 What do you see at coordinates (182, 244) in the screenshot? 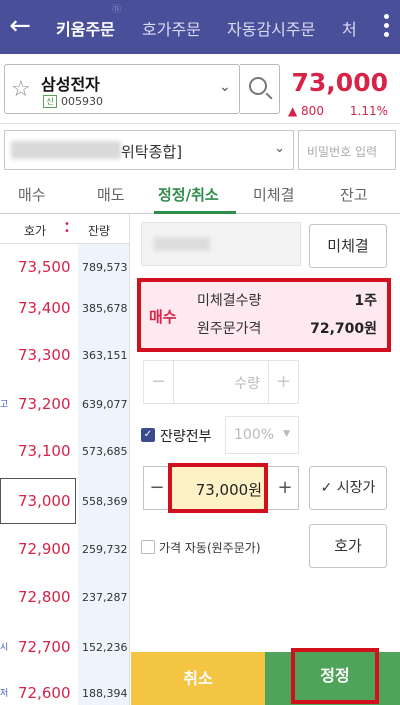
I see `order-number-redacted` at bounding box center [182, 244].